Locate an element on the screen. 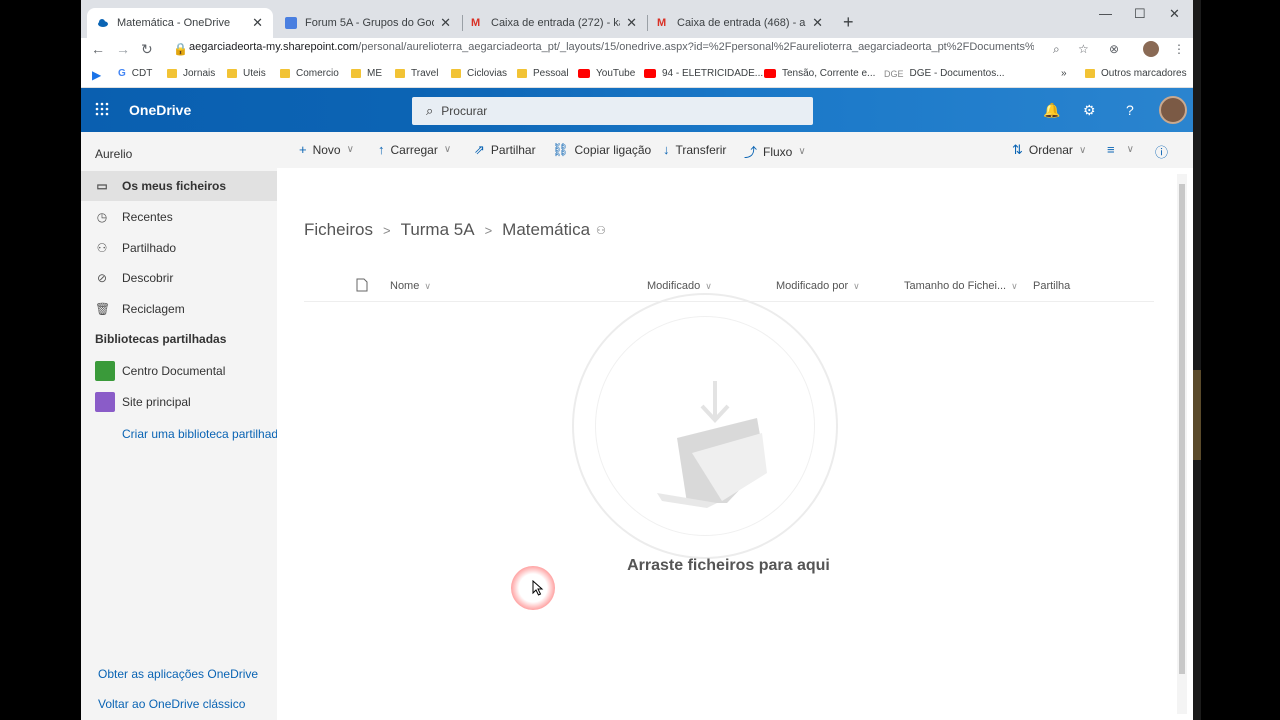 Image resolution: width=1280 pixels, height=720 pixels. library-centro-documental: Centro Documental is located at coordinates (160, 371).